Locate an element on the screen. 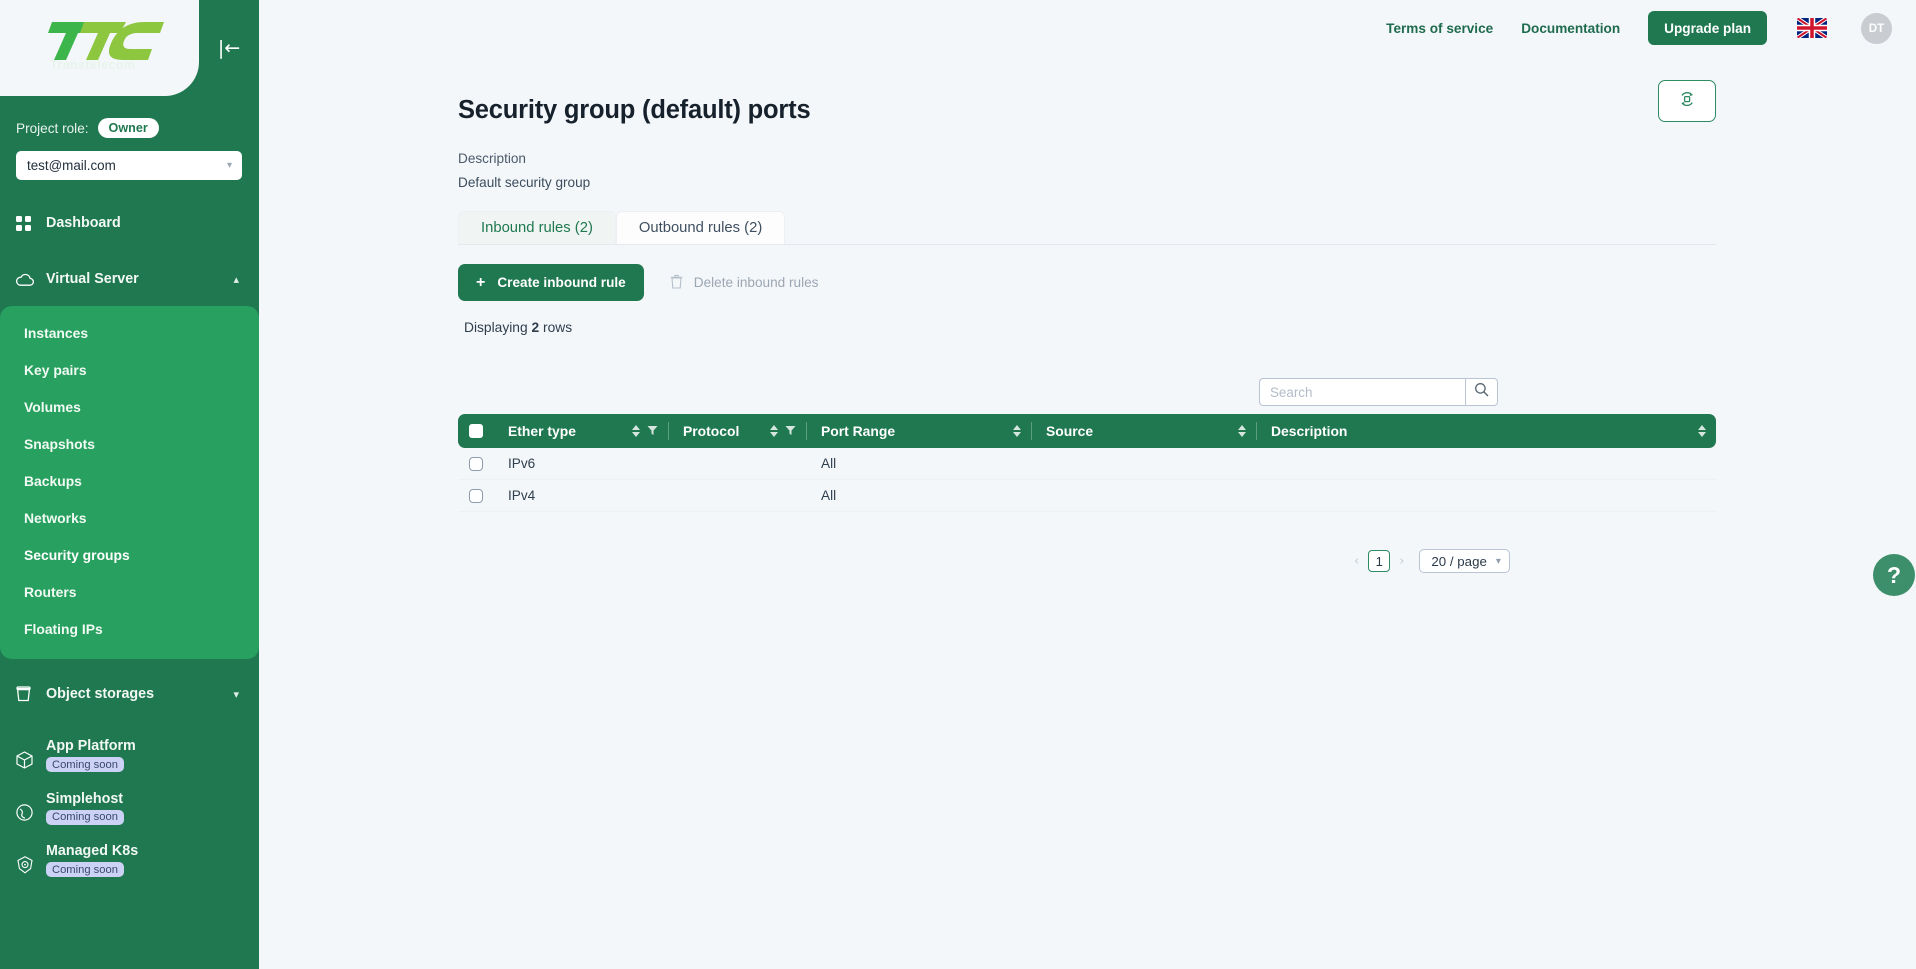 Image resolution: width=1916 pixels, height=969 pixels. sidebar-item-simplehost: Simplehost Coming soon is located at coordinates (129, 808).